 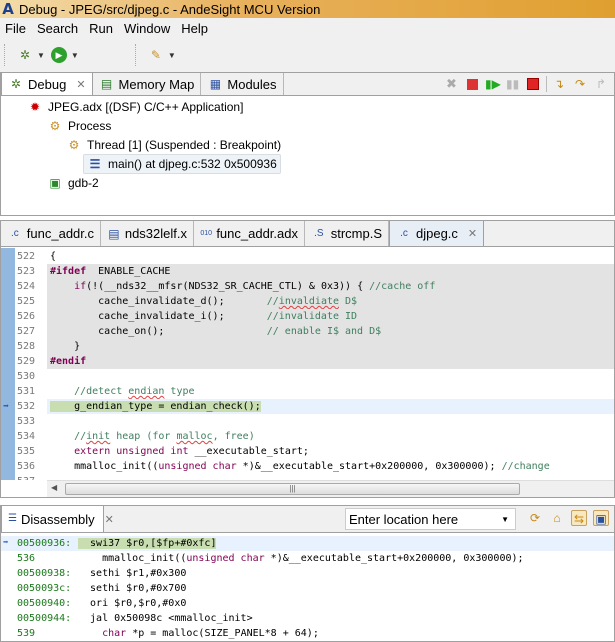 What do you see at coordinates (206, 233) in the screenshot?
I see `binary-file-icon: 010` at bounding box center [206, 233].